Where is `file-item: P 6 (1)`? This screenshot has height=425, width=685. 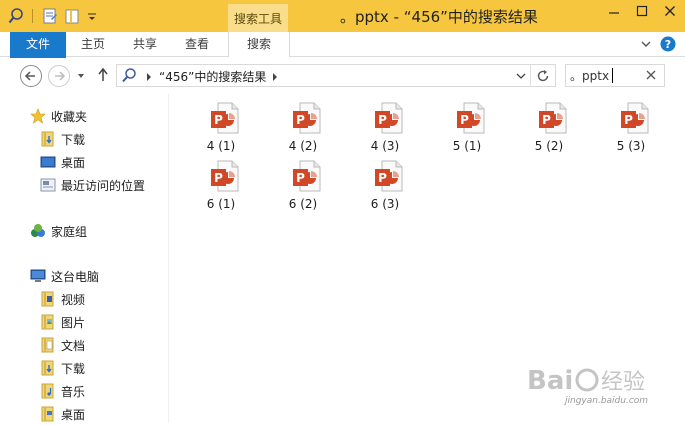 file-item: P 6 (1) is located at coordinates (221, 189).